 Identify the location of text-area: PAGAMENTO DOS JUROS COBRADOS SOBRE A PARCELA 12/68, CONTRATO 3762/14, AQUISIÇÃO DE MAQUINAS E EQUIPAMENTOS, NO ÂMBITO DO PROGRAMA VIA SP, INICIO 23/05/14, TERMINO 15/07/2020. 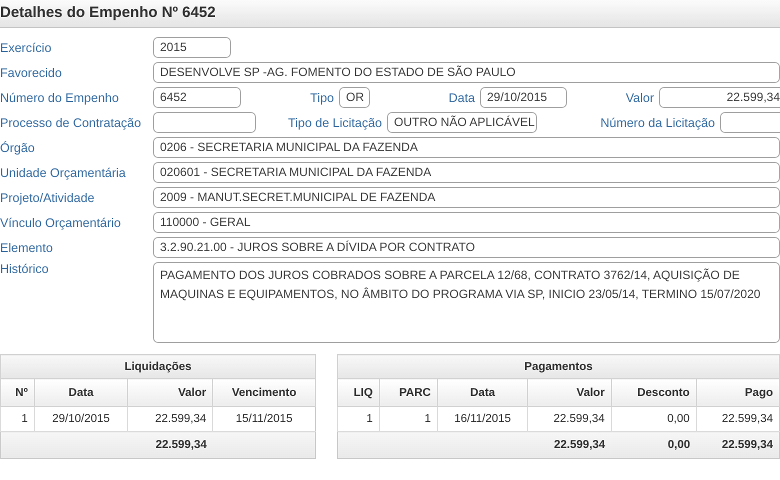
(466, 302).